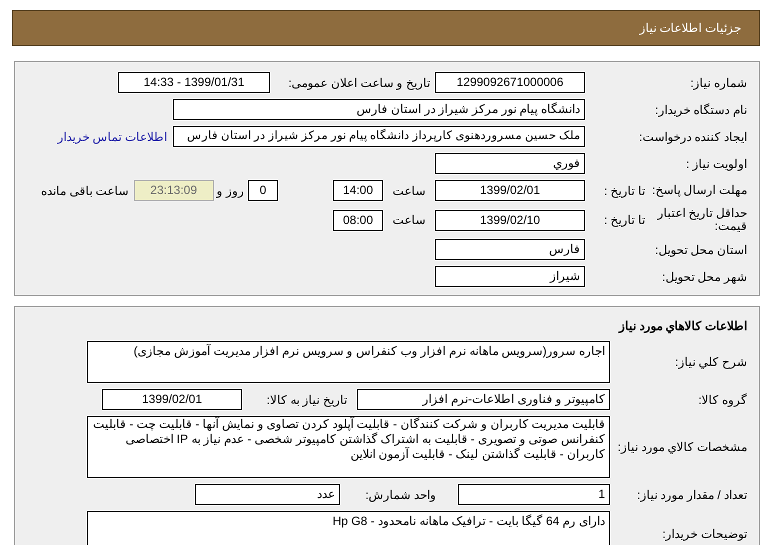 The image size is (770, 545). I want to click on contact-link: اطلاعات تماس خریدار, so click(112, 137).